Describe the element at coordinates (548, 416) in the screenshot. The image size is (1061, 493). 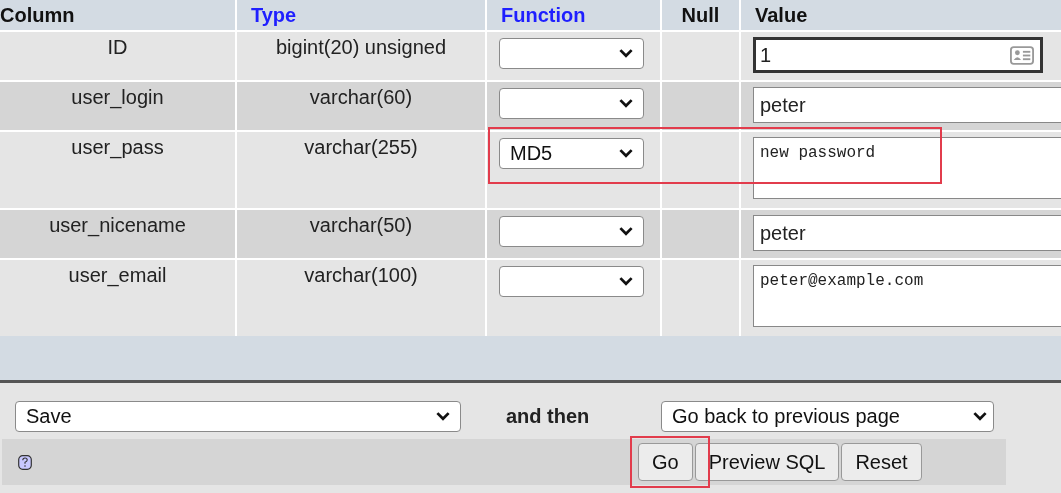
I see `and-then-label: and then` at that location.